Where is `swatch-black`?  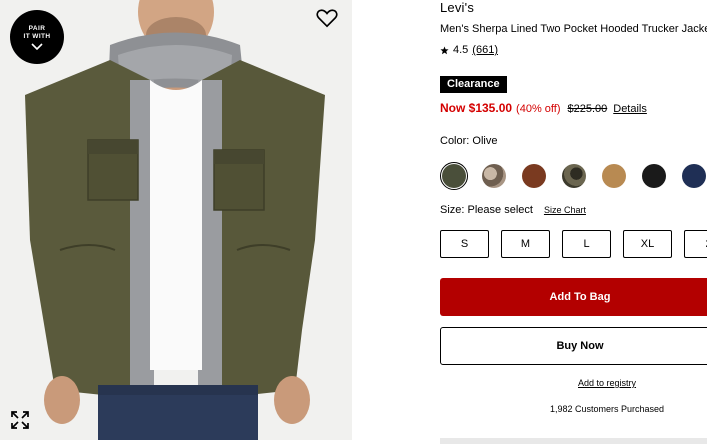 swatch-black is located at coordinates (654, 176).